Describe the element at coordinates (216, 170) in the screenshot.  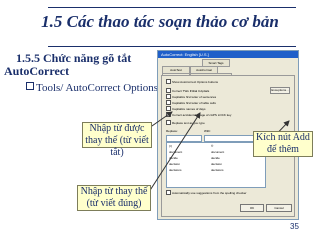
I see `list-item: decisions decisions` at that location.